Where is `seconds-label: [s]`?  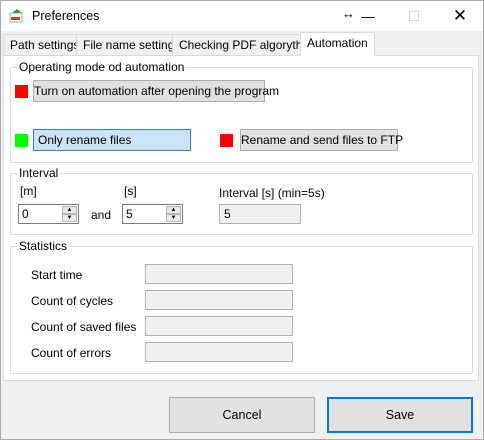 seconds-label: [s] is located at coordinates (130, 191).